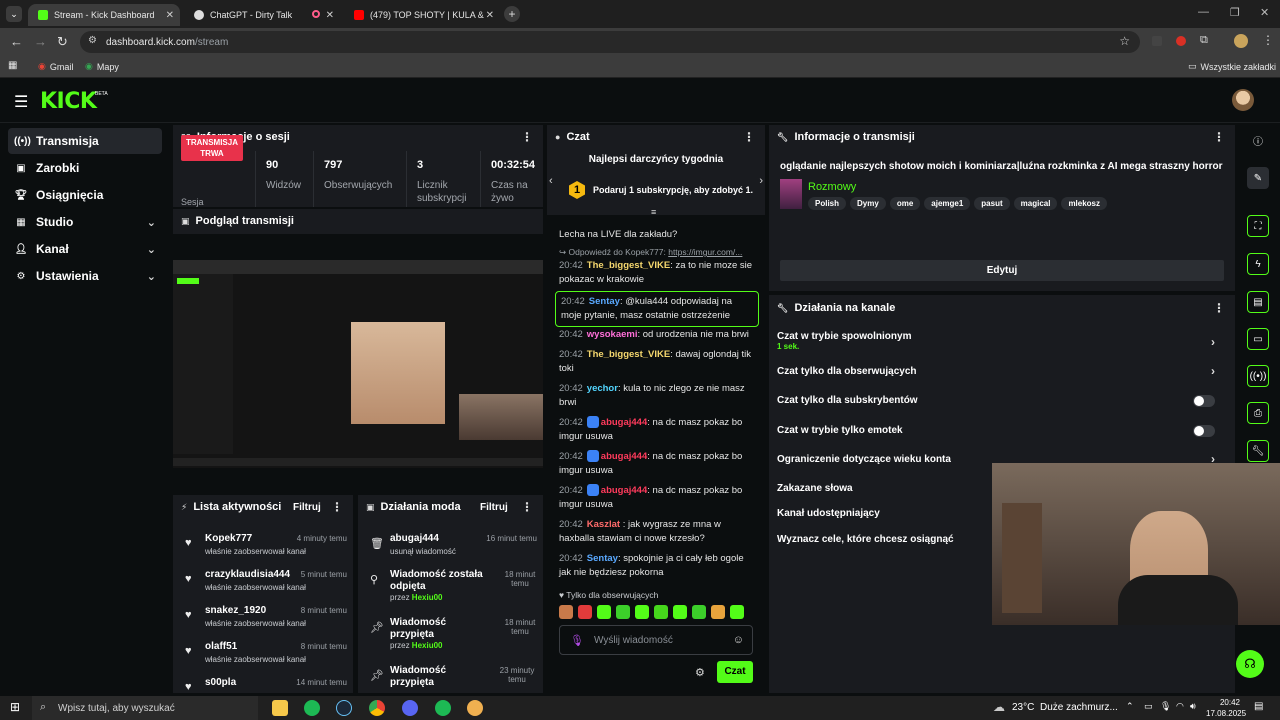 The image size is (1280, 720). What do you see at coordinates (344, 708) in the screenshot?
I see `steam-icon` at bounding box center [344, 708].